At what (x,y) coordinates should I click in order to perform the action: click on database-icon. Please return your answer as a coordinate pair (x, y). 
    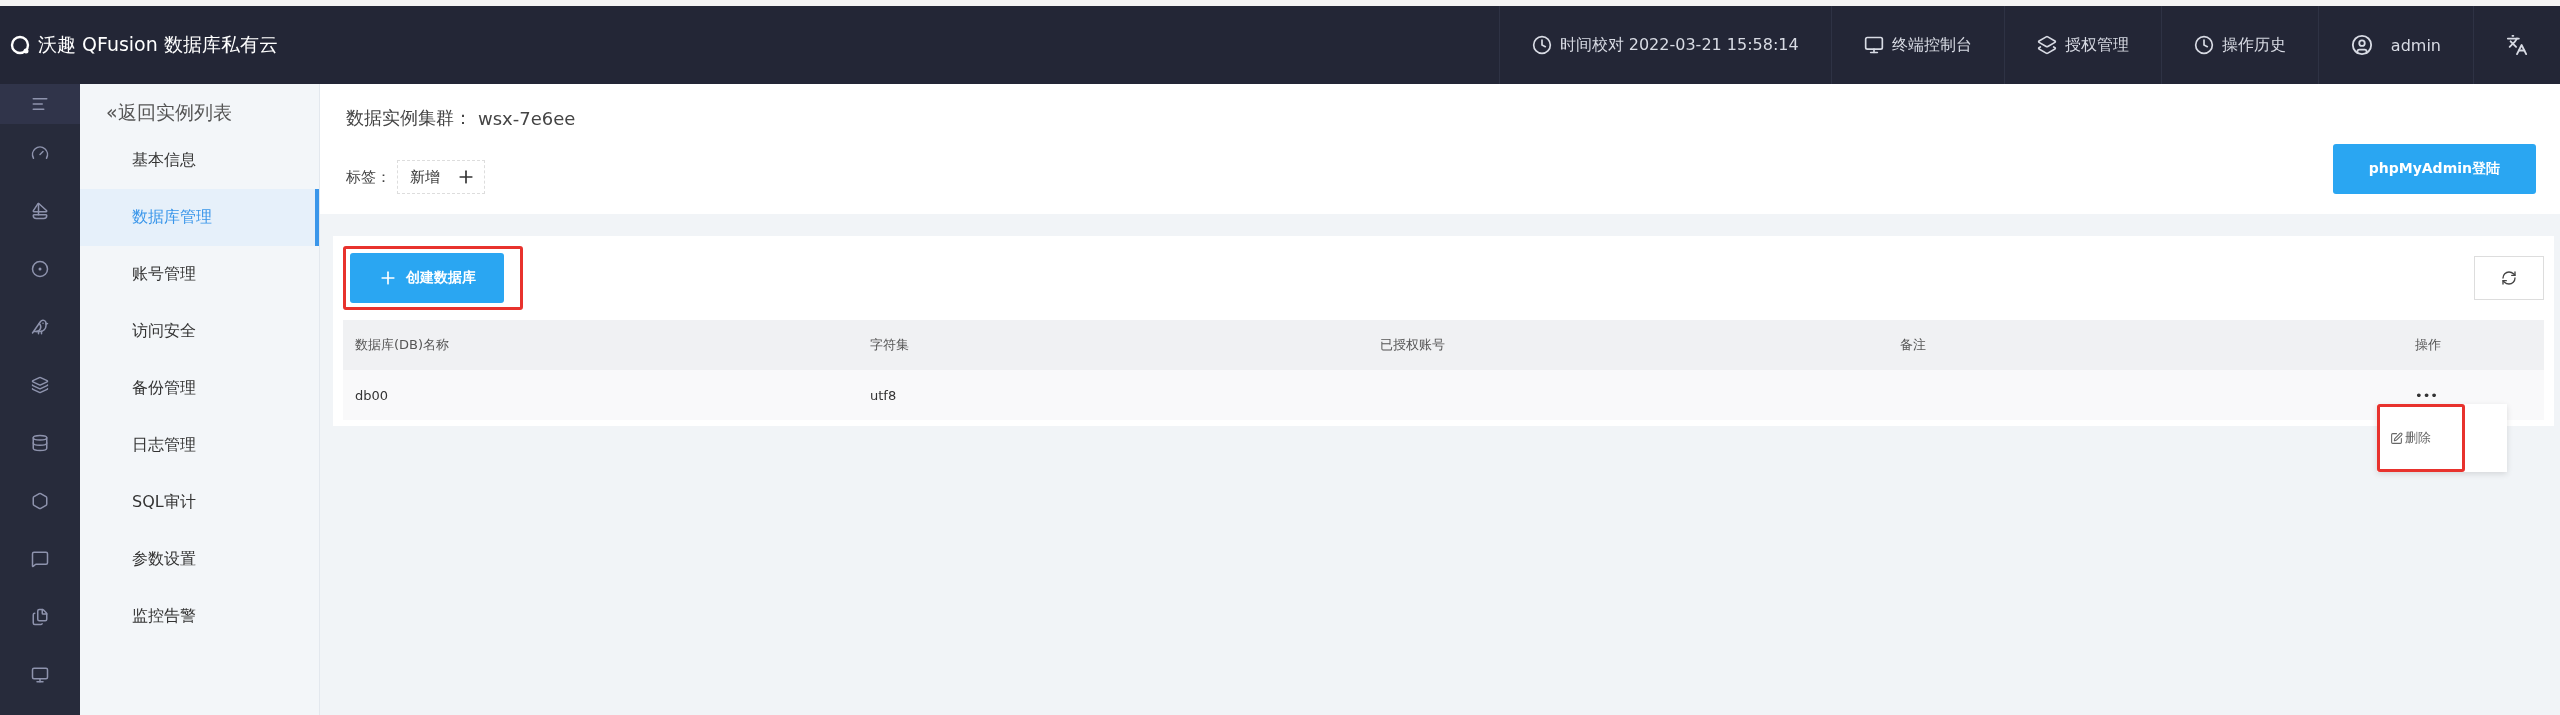
    Looking at the image, I should click on (40, 443).